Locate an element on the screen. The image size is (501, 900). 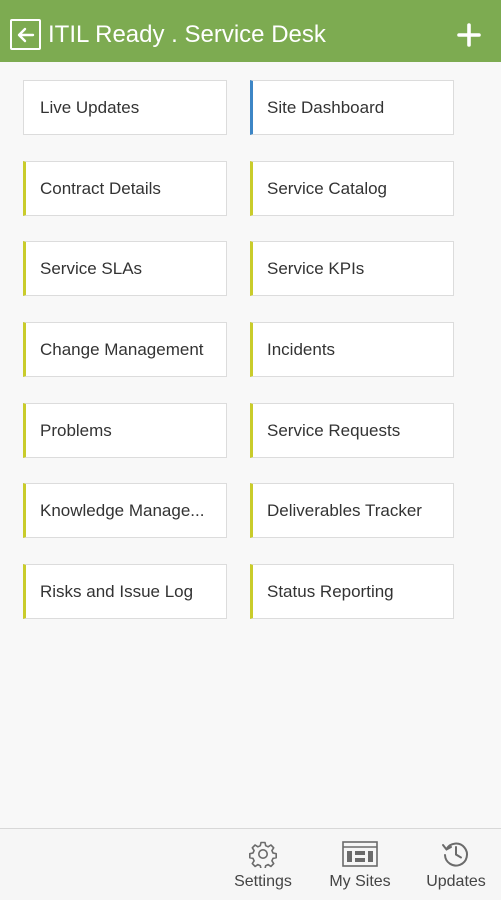
tile-site-dashboard: Site Dashboard is located at coordinates (352, 107).